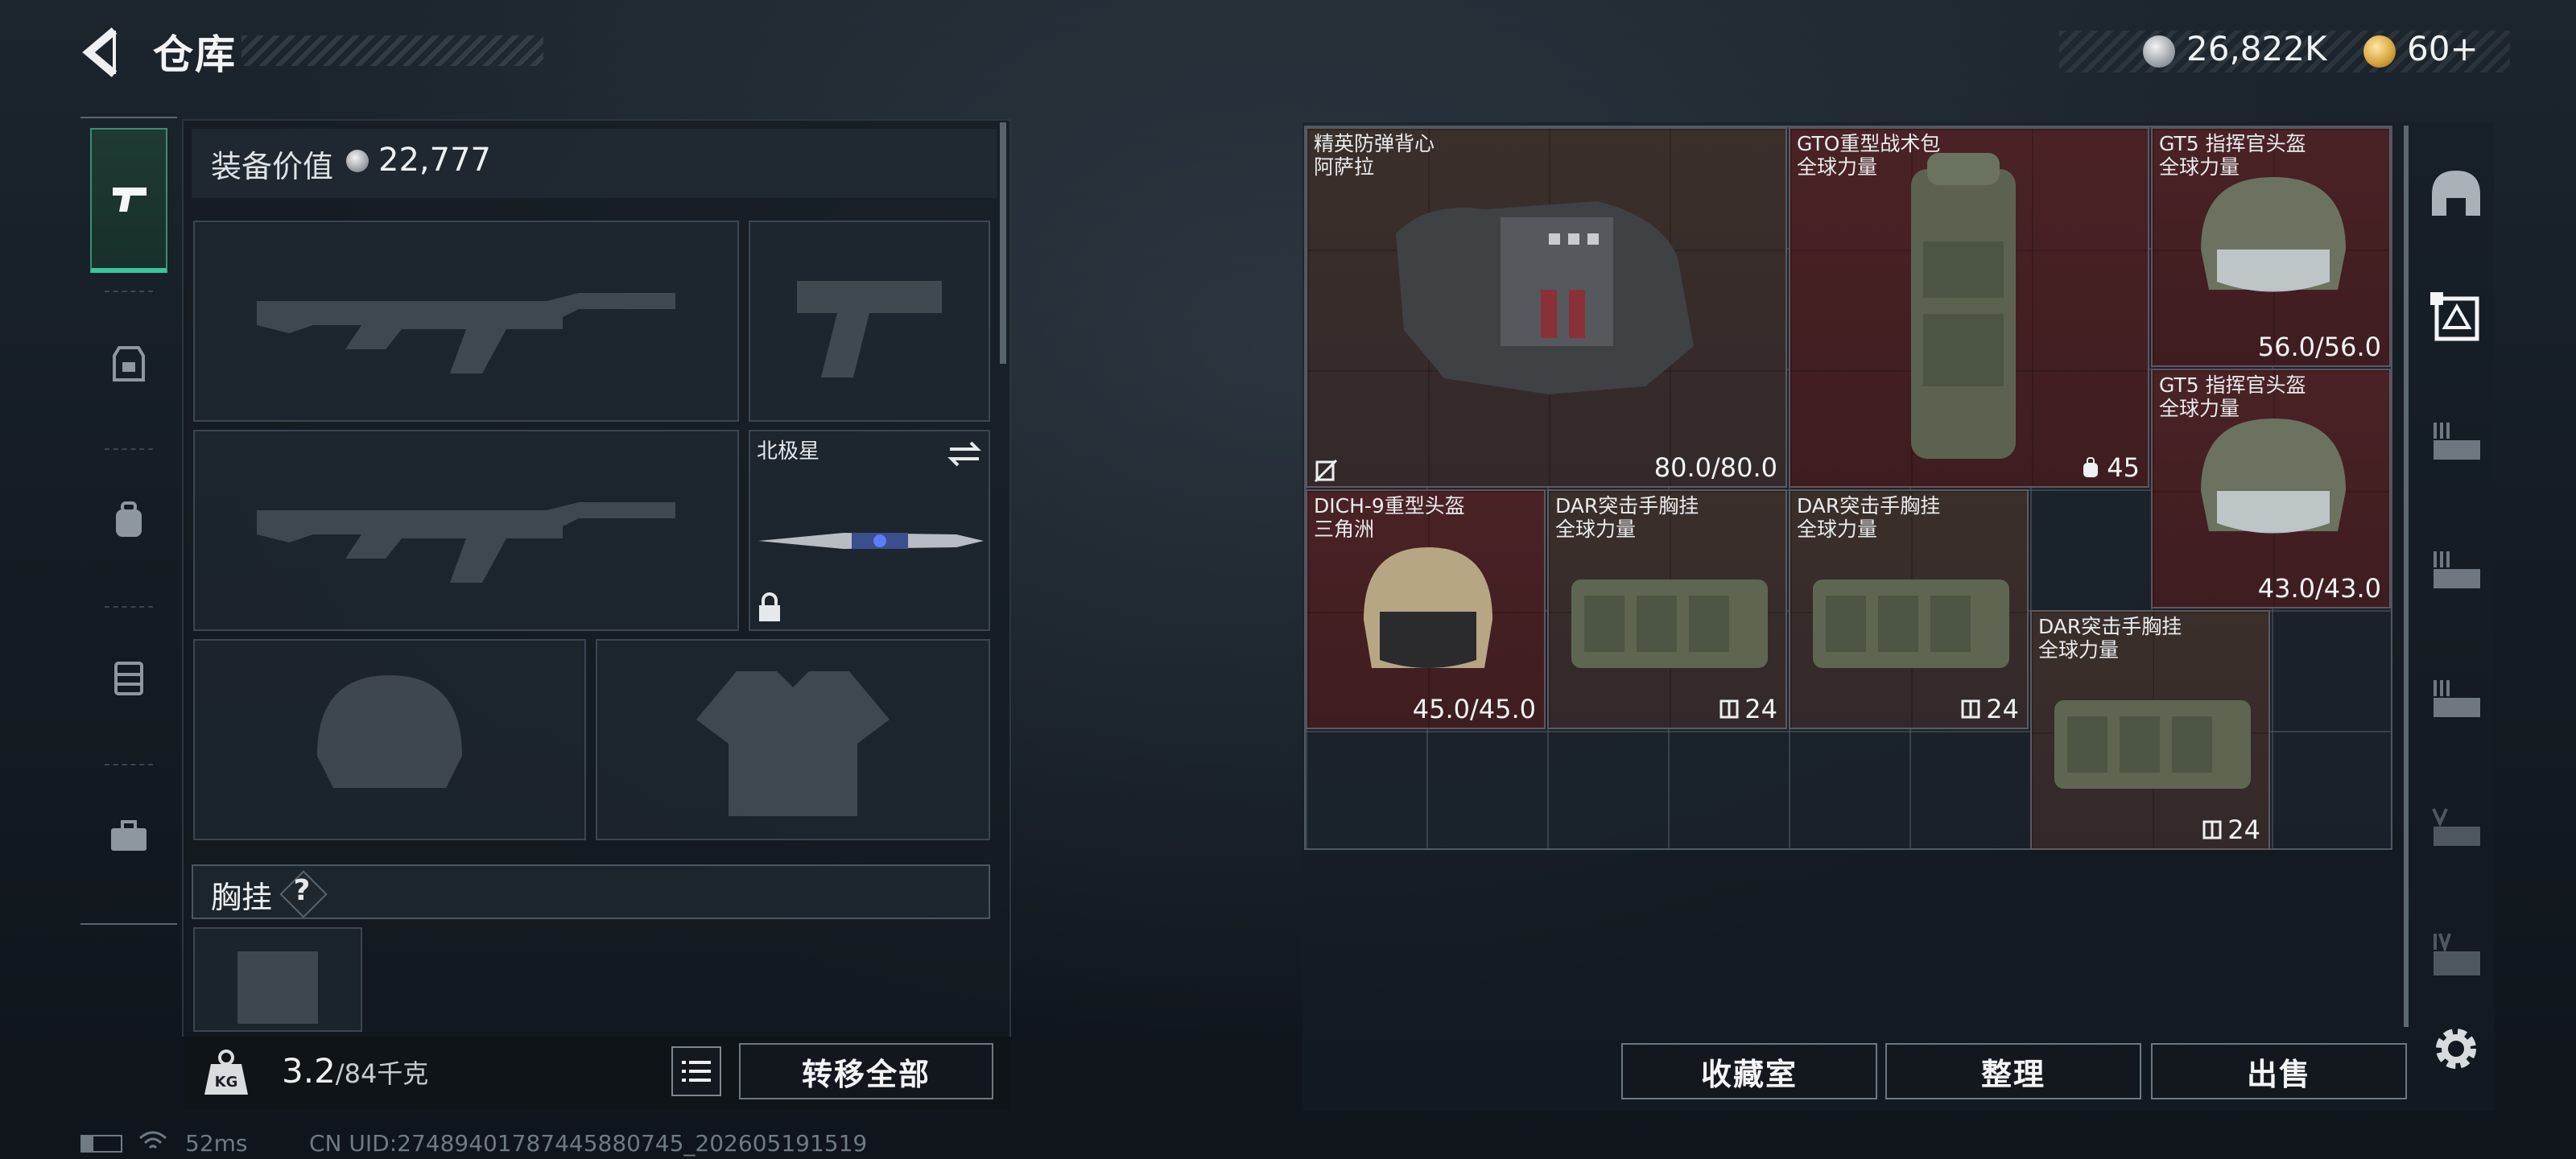  I want to click on tab-case, so click(128, 837).